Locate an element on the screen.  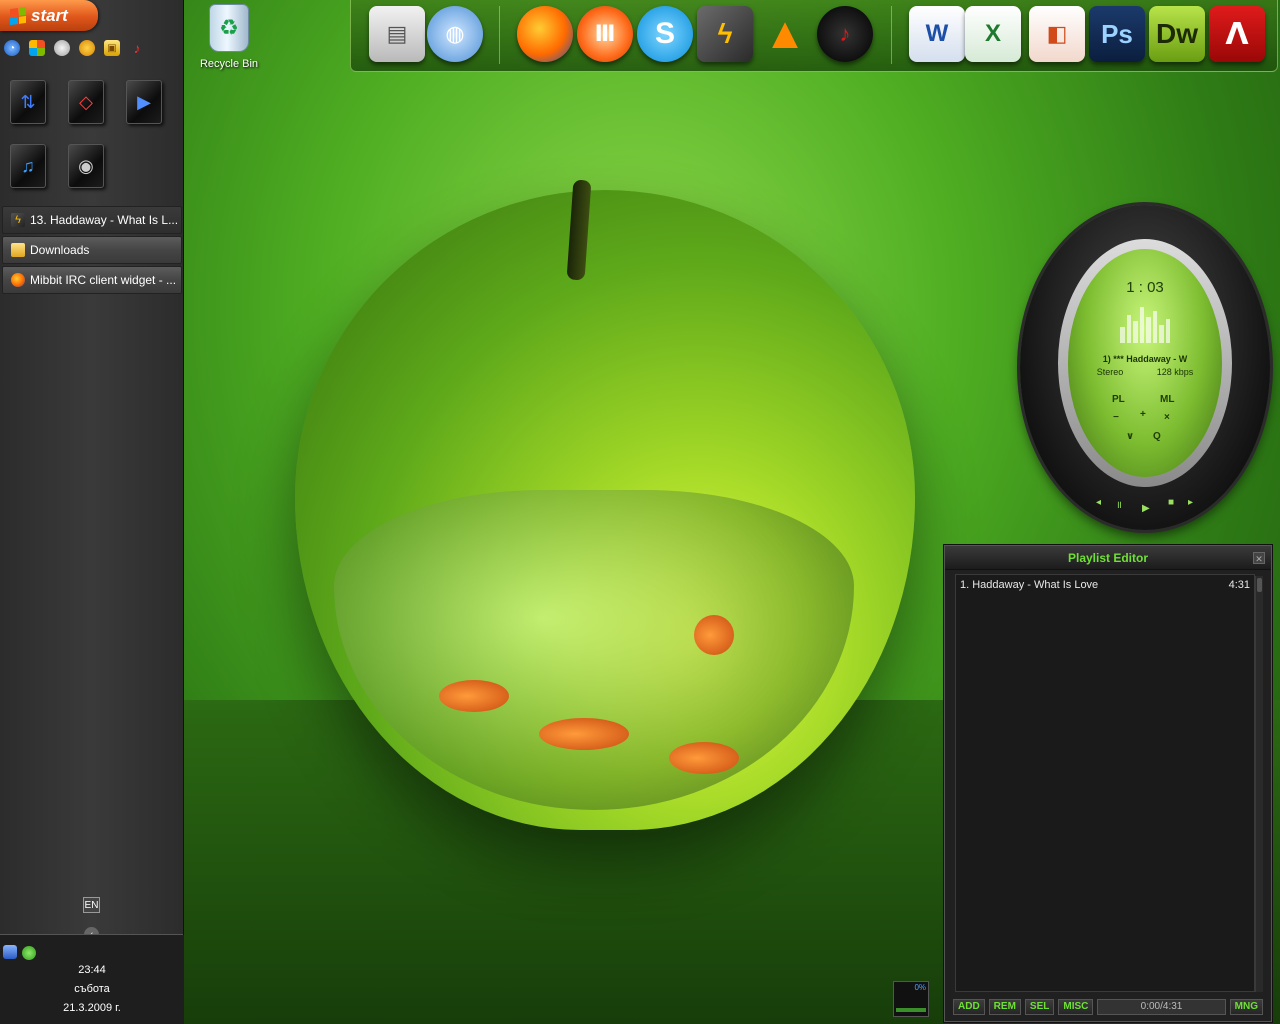
task-button-downloads: Downloads is located at coordinates (92, 250).